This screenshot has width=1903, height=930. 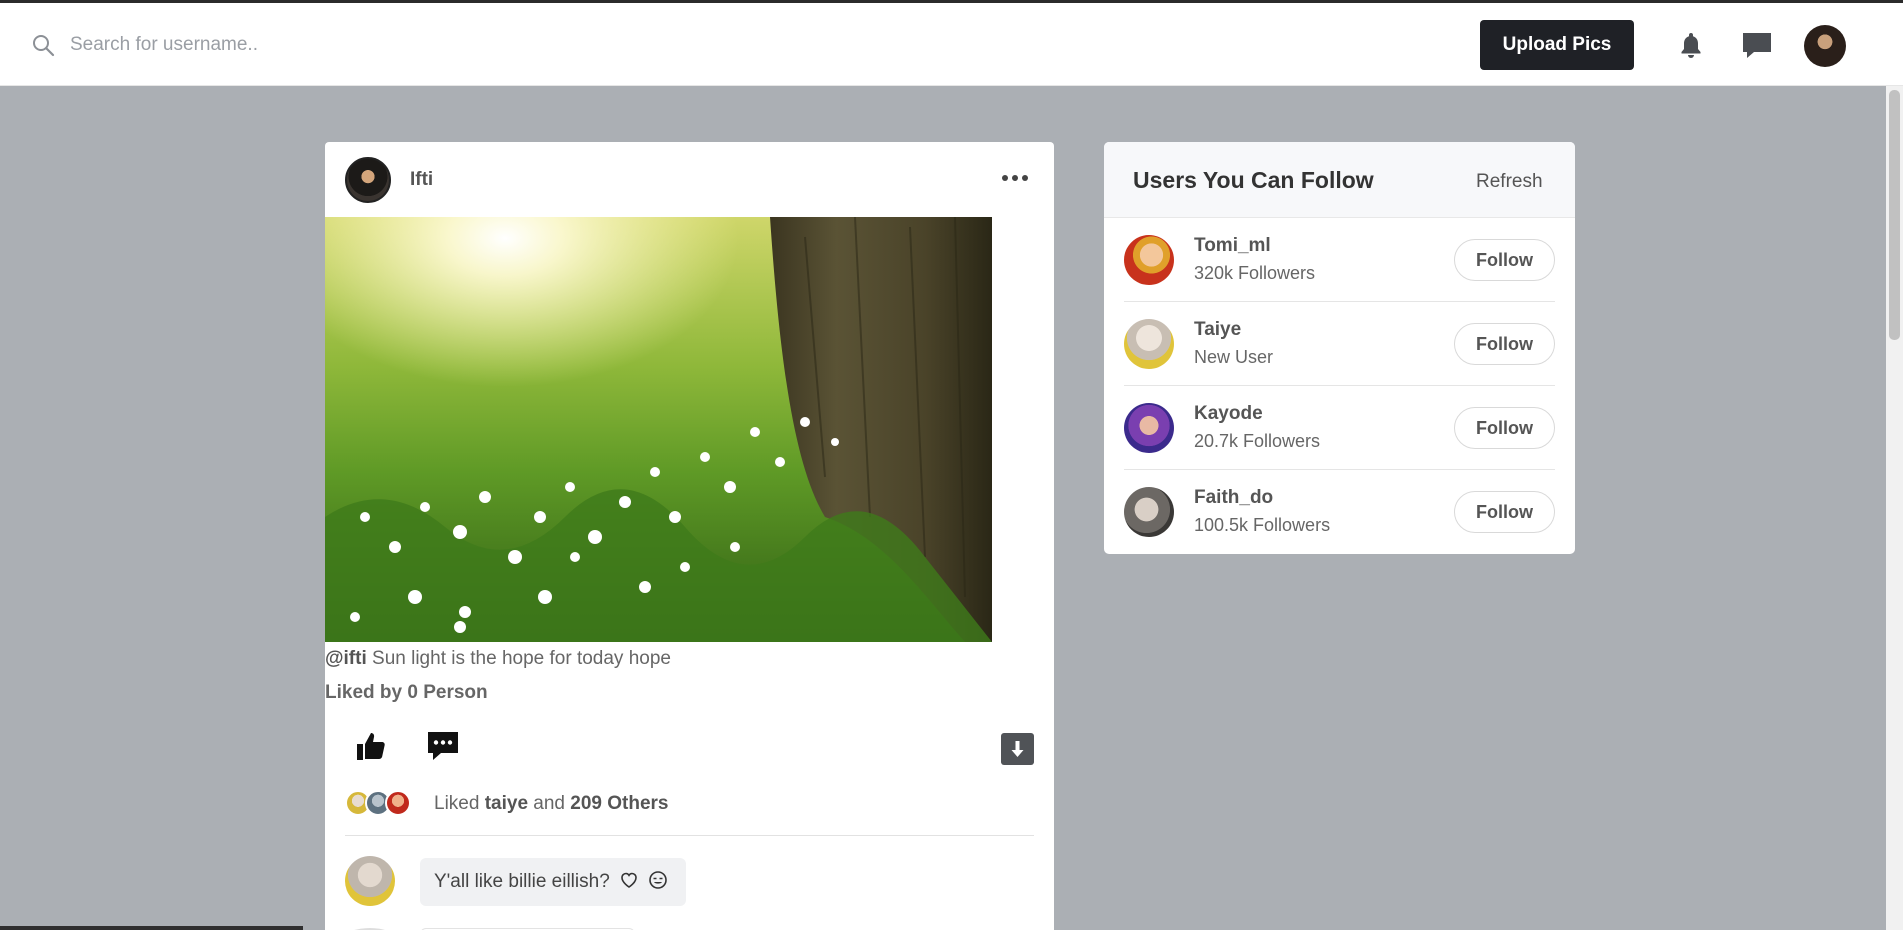 I want to click on liked-summary-text: Liked taiye and 209 Others, so click(x=551, y=804).